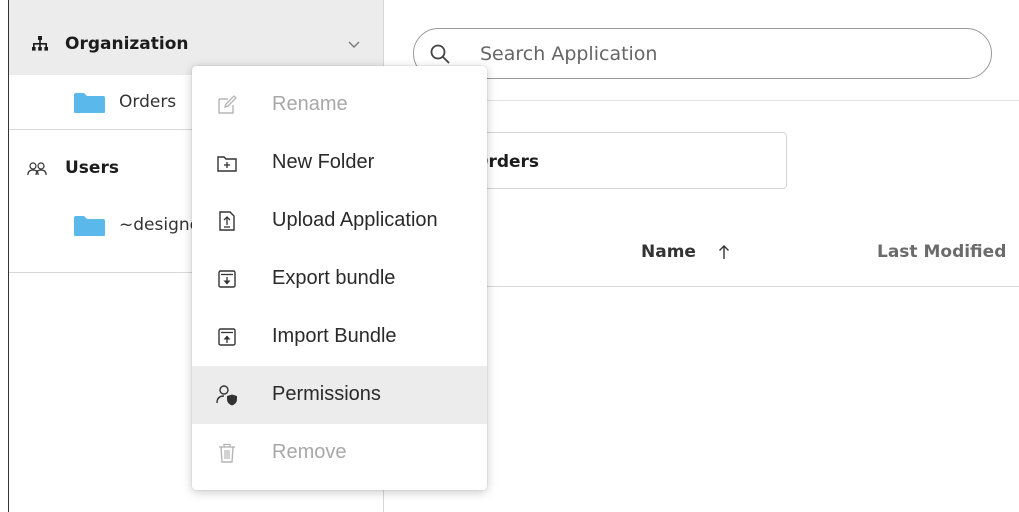 Image resolution: width=1019 pixels, height=512 pixels. Describe the element at coordinates (37, 169) in the screenshot. I see `users-icon` at that location.